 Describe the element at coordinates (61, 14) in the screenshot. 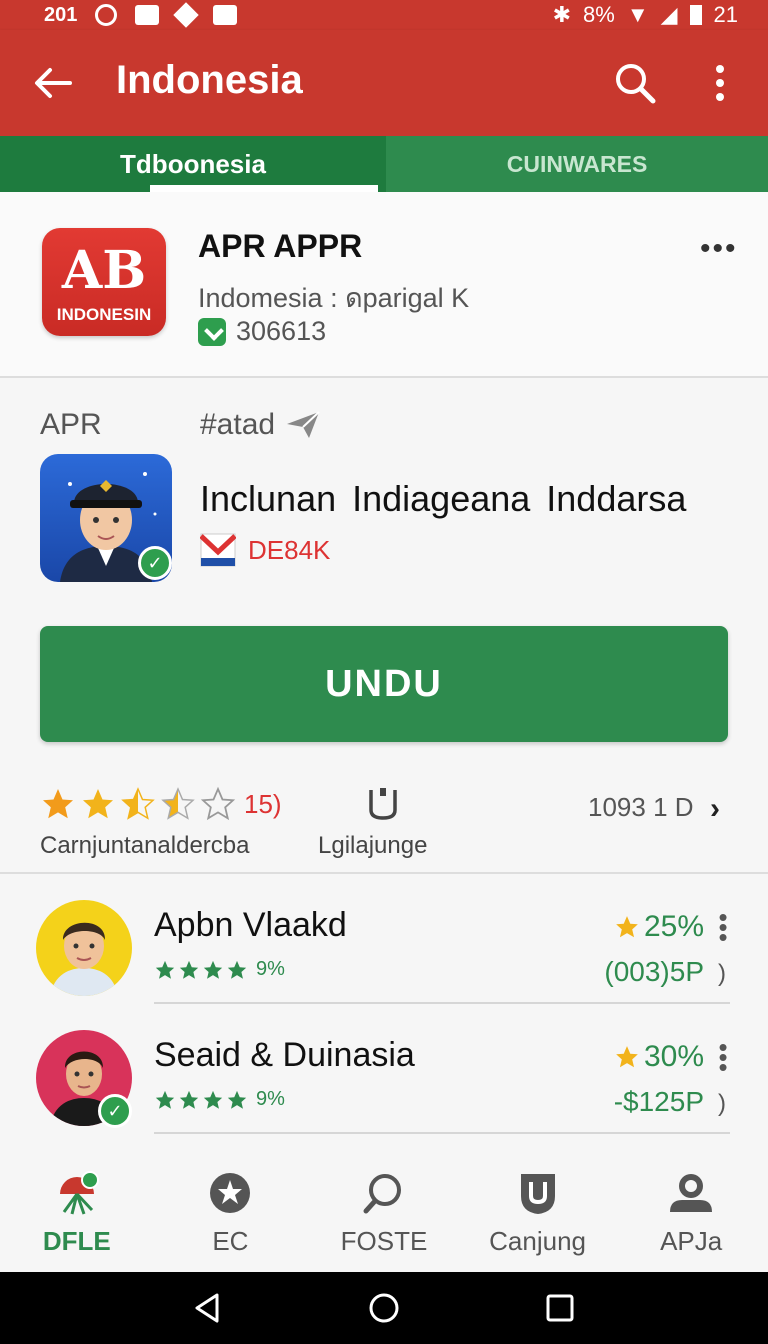

I see `status-time: 201` at that location.